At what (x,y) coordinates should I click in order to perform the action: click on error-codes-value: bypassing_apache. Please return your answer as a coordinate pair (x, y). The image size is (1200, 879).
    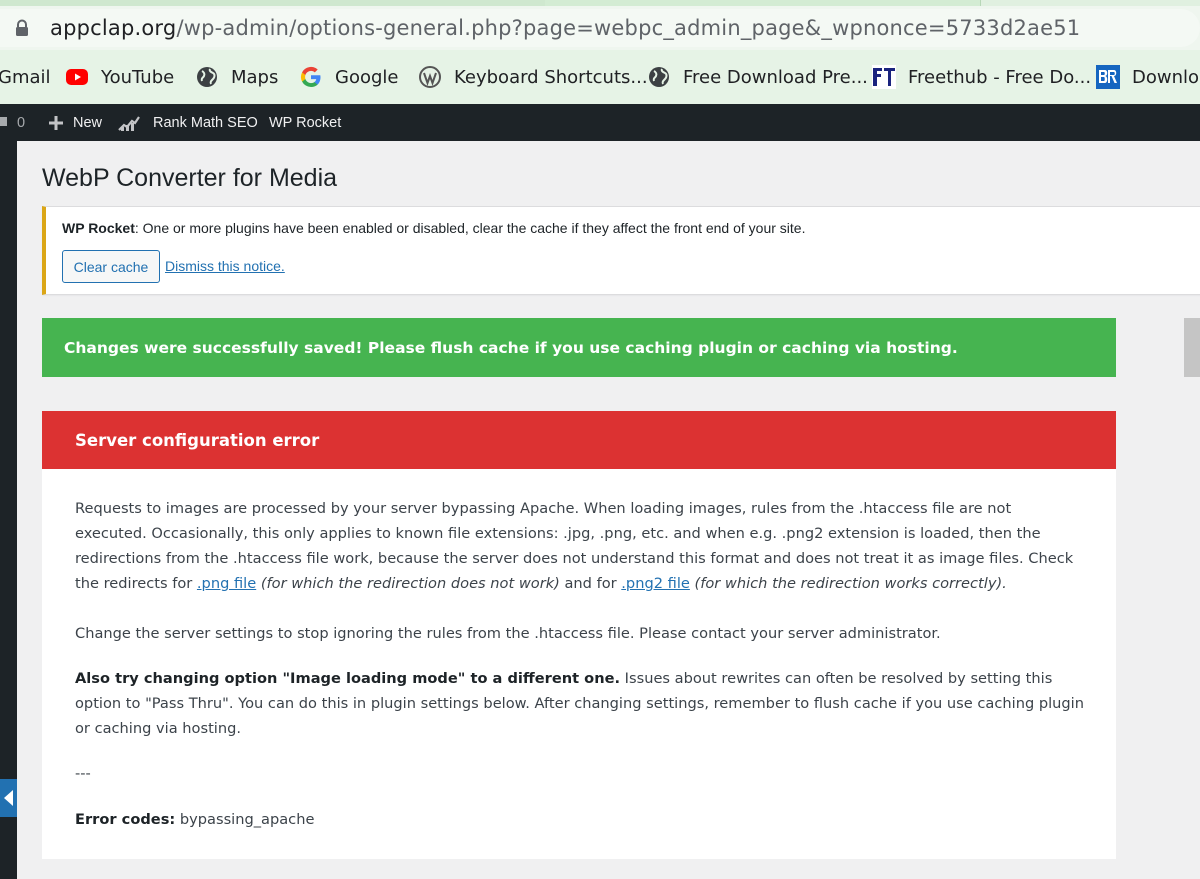
    Looking at the image, I should click on (245, 819).